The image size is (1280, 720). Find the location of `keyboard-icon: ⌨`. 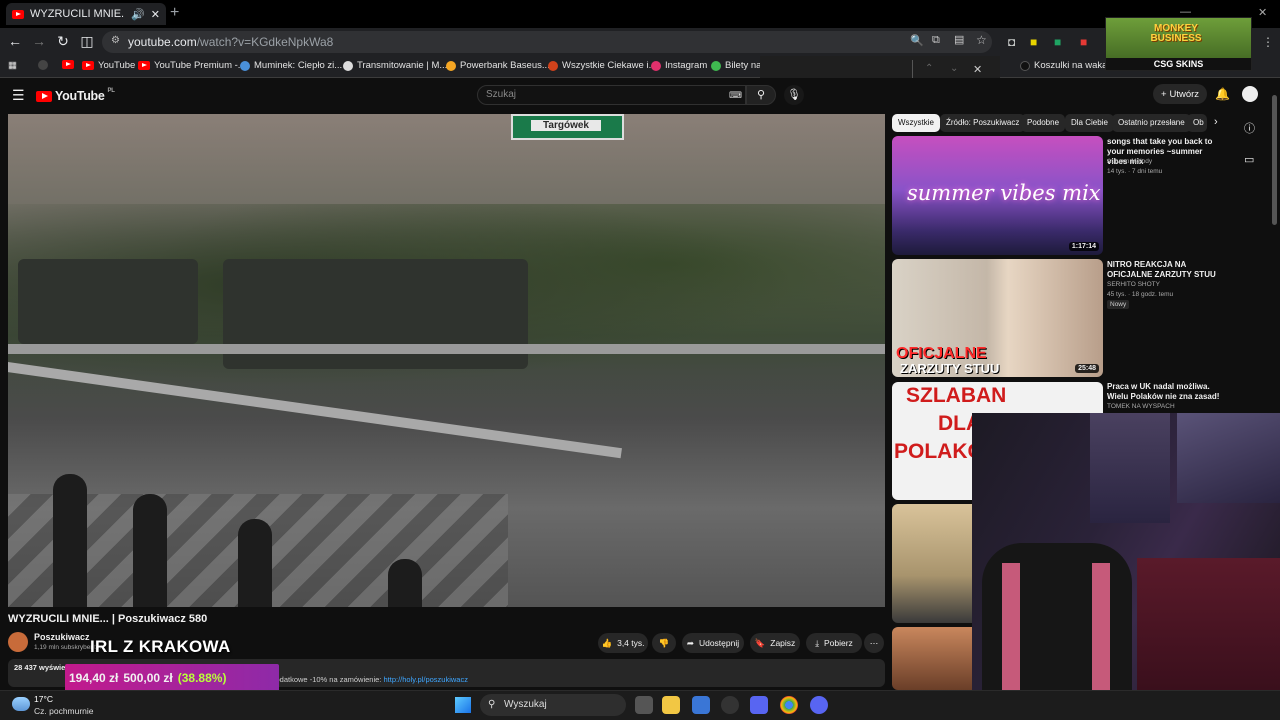

keyboard-icon: ⌨ is located at coordinates (735, 95).